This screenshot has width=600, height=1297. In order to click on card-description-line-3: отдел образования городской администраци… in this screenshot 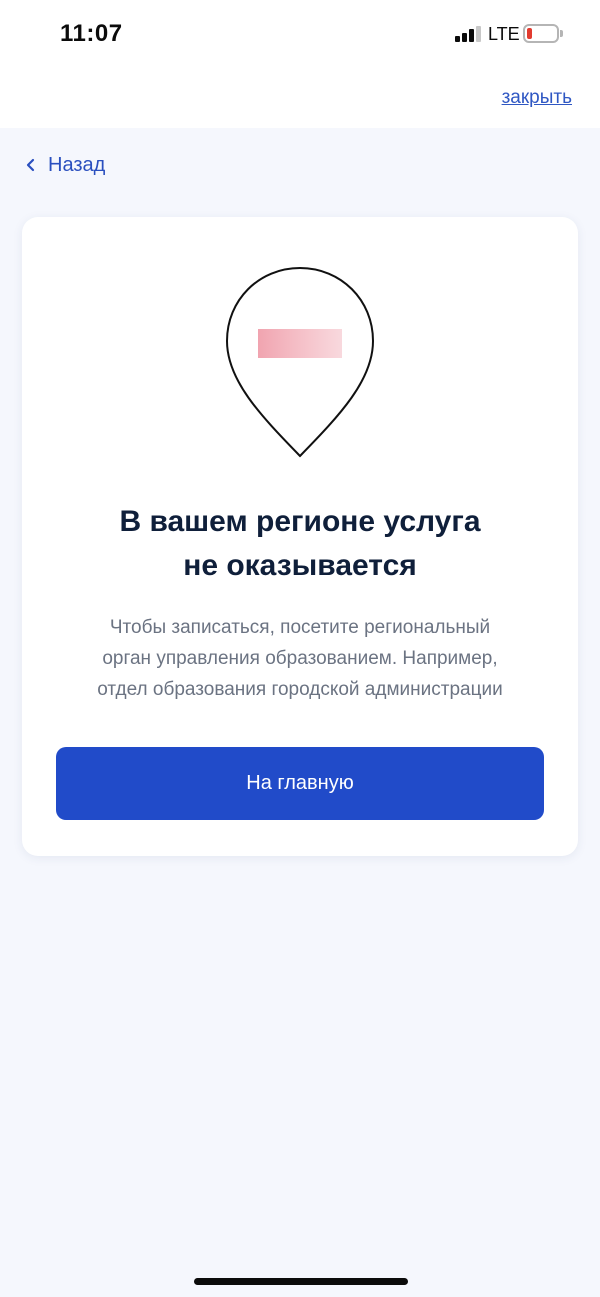, I will do `click(300, 689)`.